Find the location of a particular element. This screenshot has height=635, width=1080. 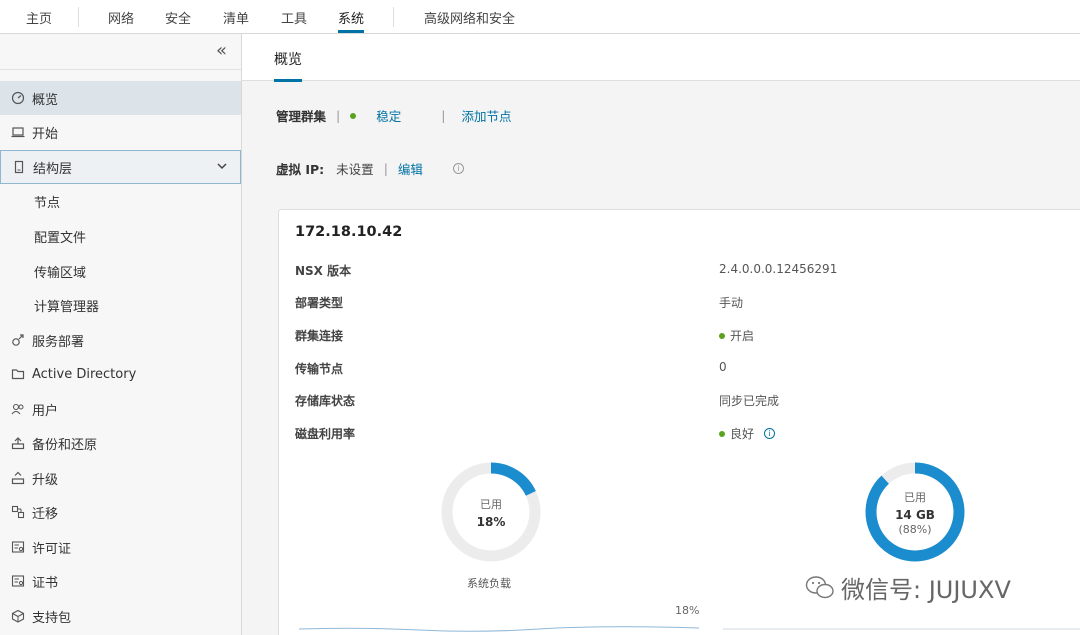

deploy-type-text: 手动 is located at coordinates (731, 303).